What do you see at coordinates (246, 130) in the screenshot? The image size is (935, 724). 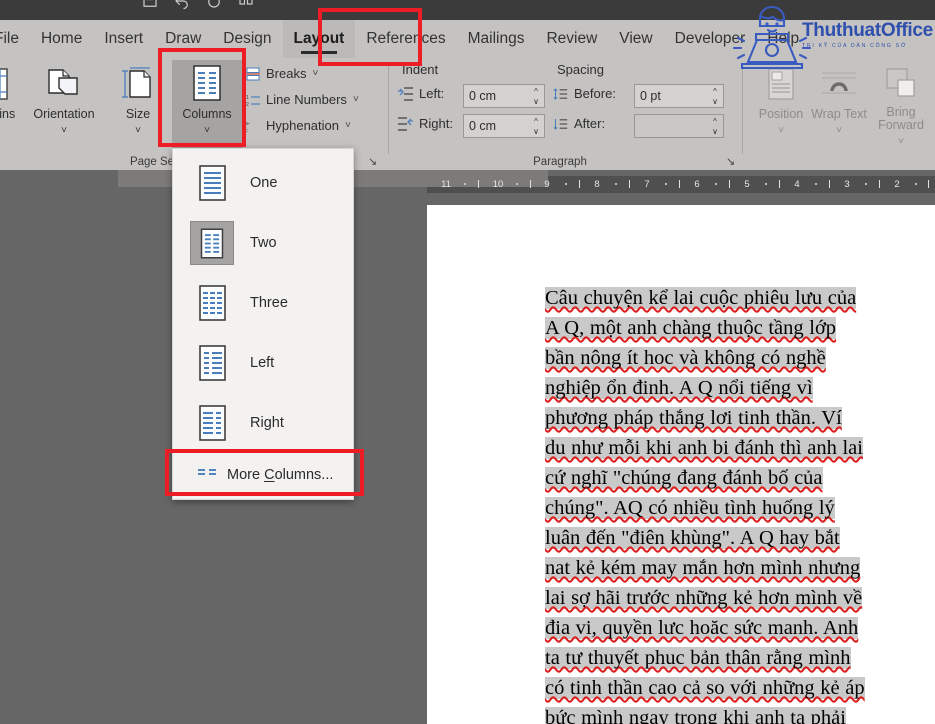 I see `svg-text: c` at bounding box center [246, 130].